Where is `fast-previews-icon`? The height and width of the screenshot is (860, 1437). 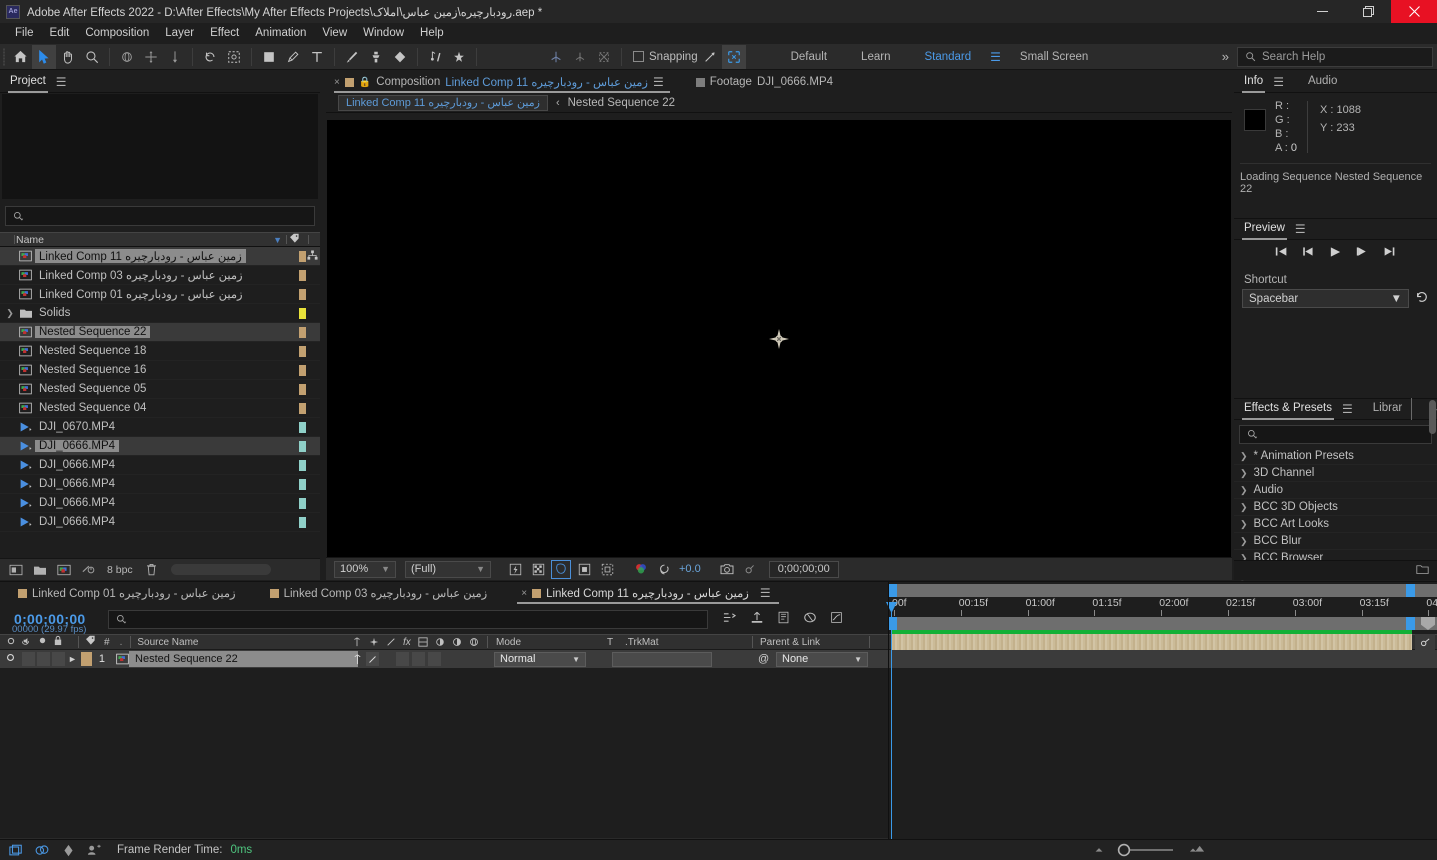 fast-previews-icon is located at coordinates (515, 569).